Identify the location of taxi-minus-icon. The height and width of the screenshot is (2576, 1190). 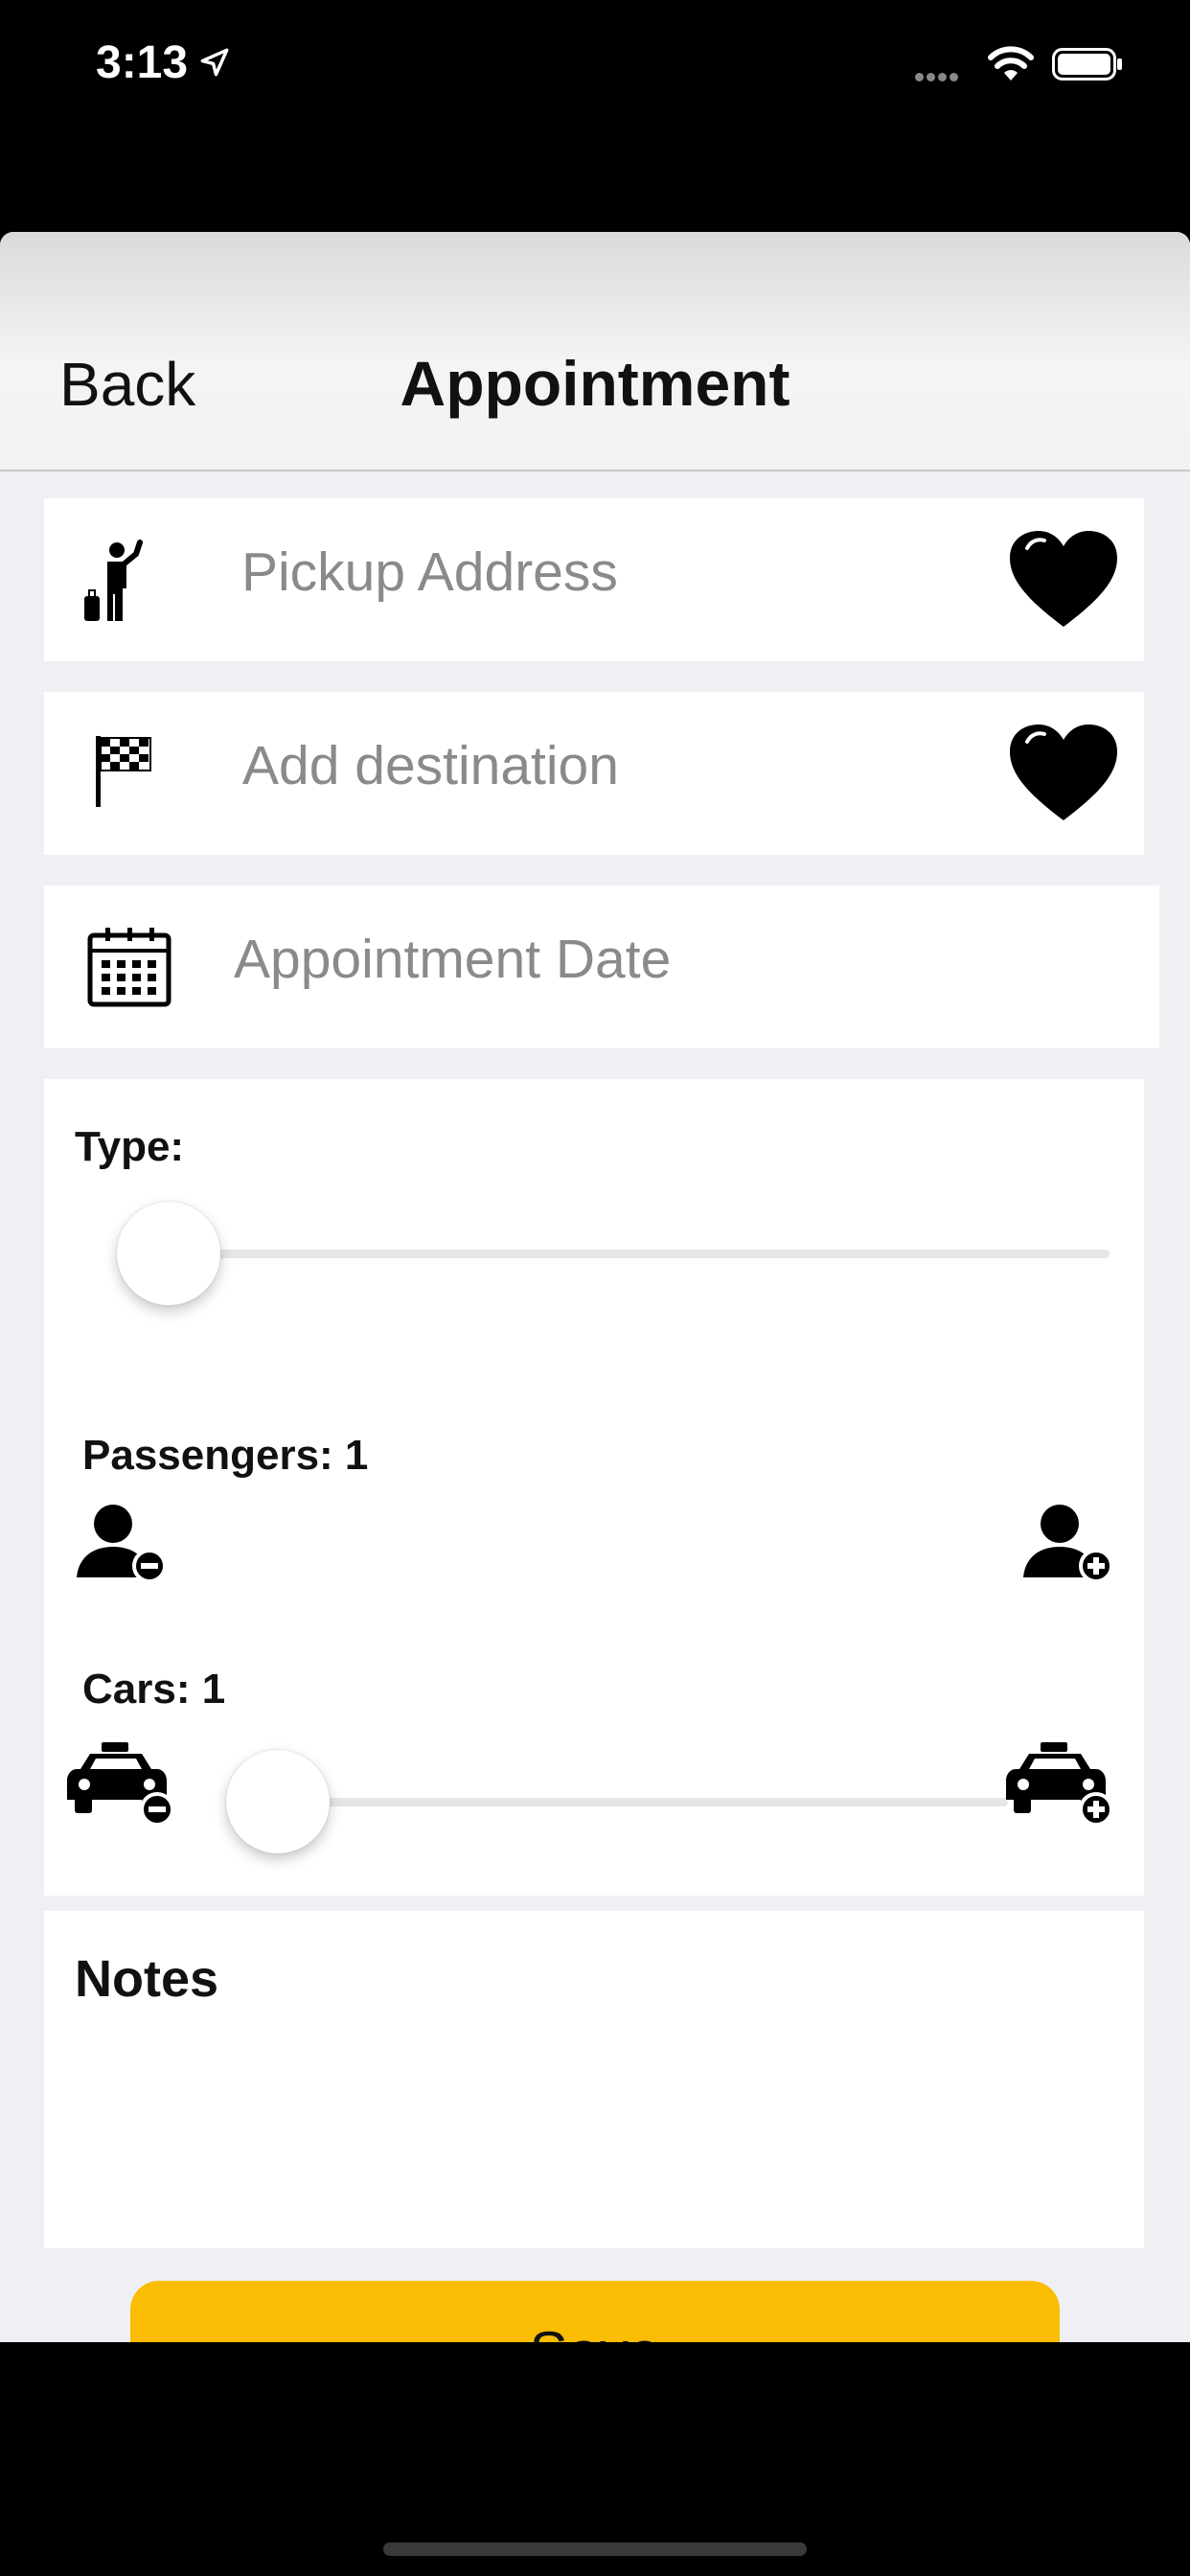
(121, 1783).